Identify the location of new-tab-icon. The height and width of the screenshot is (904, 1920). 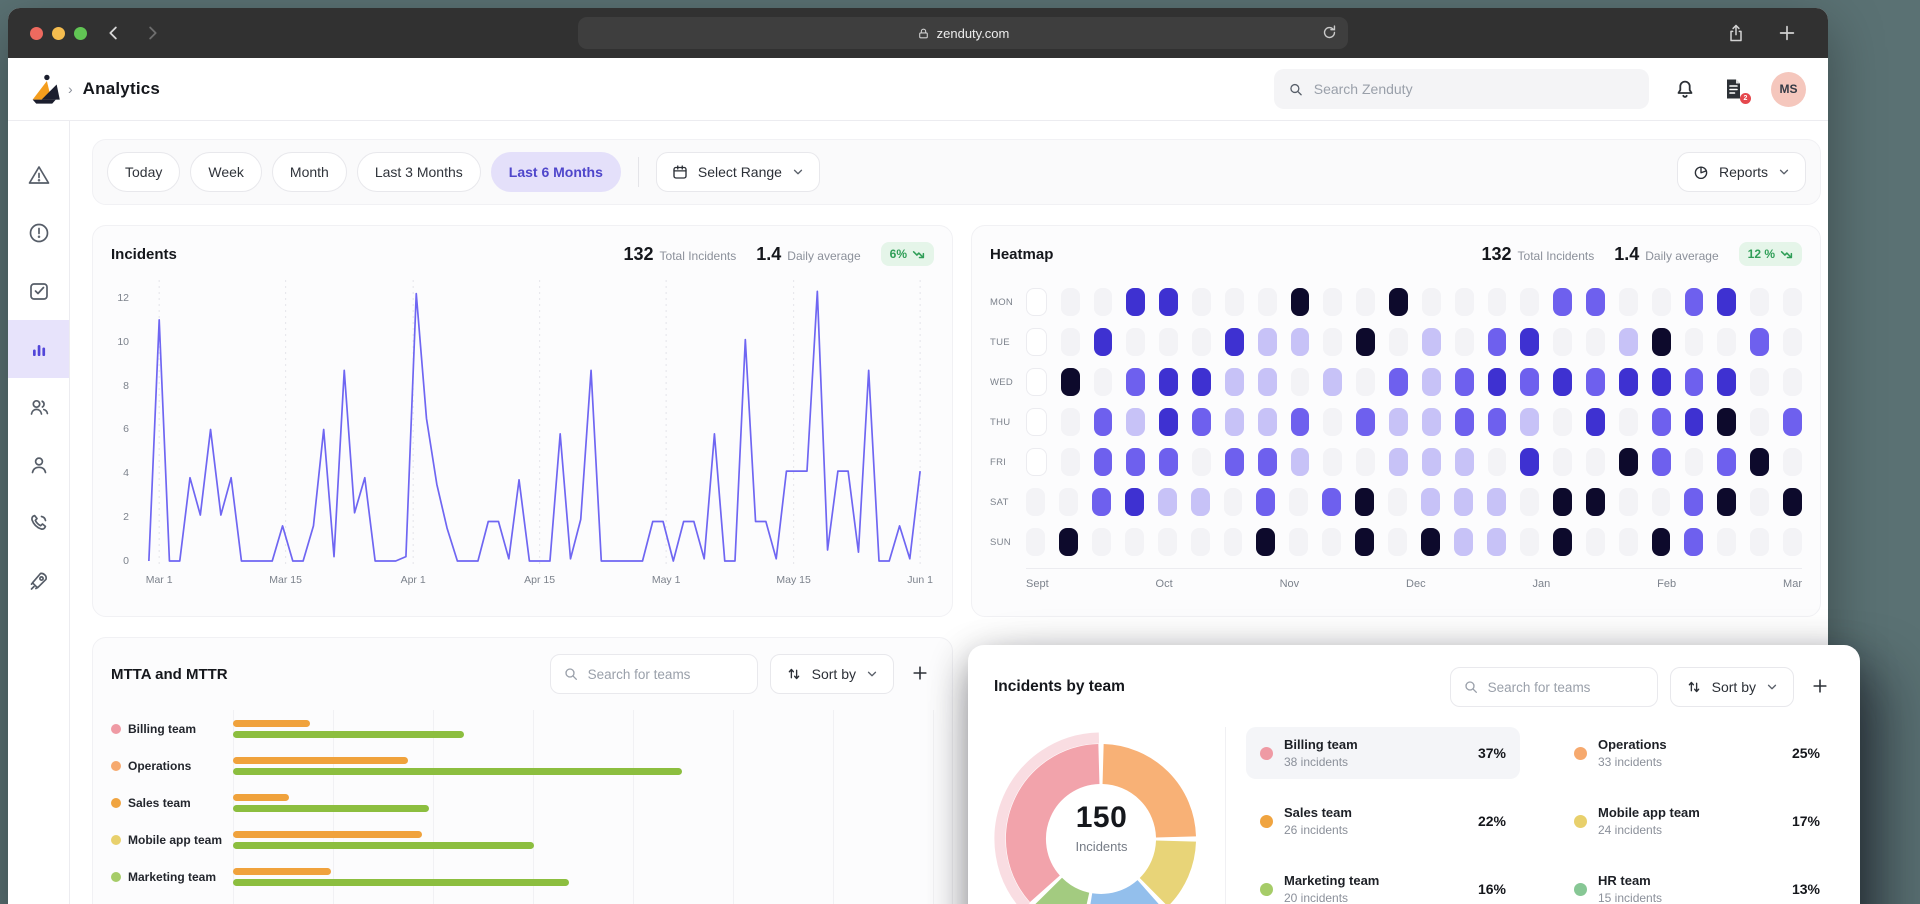
(1787, 33).